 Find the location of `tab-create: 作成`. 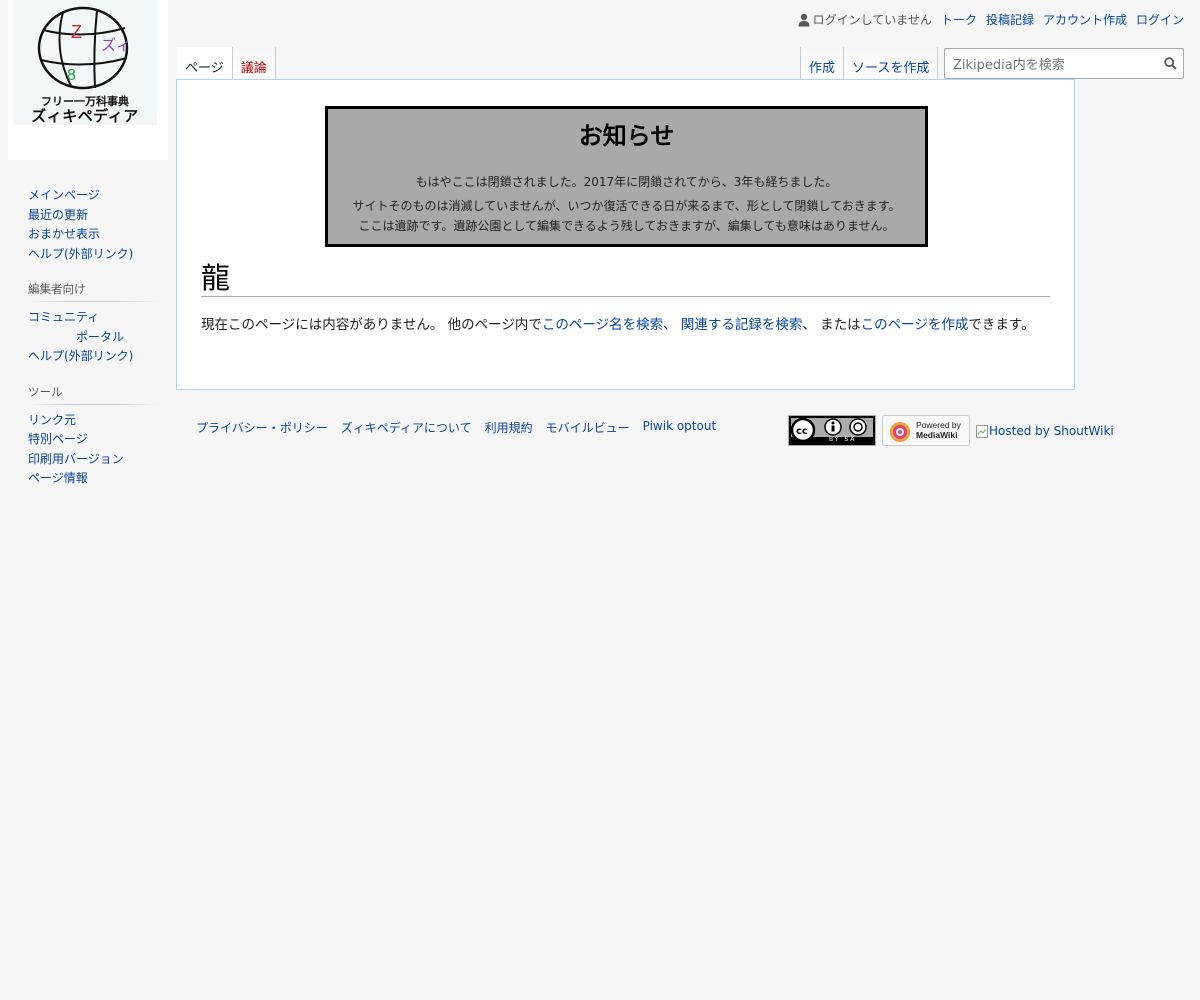

tab-create: 作成 is located at coordinates (822, 63).